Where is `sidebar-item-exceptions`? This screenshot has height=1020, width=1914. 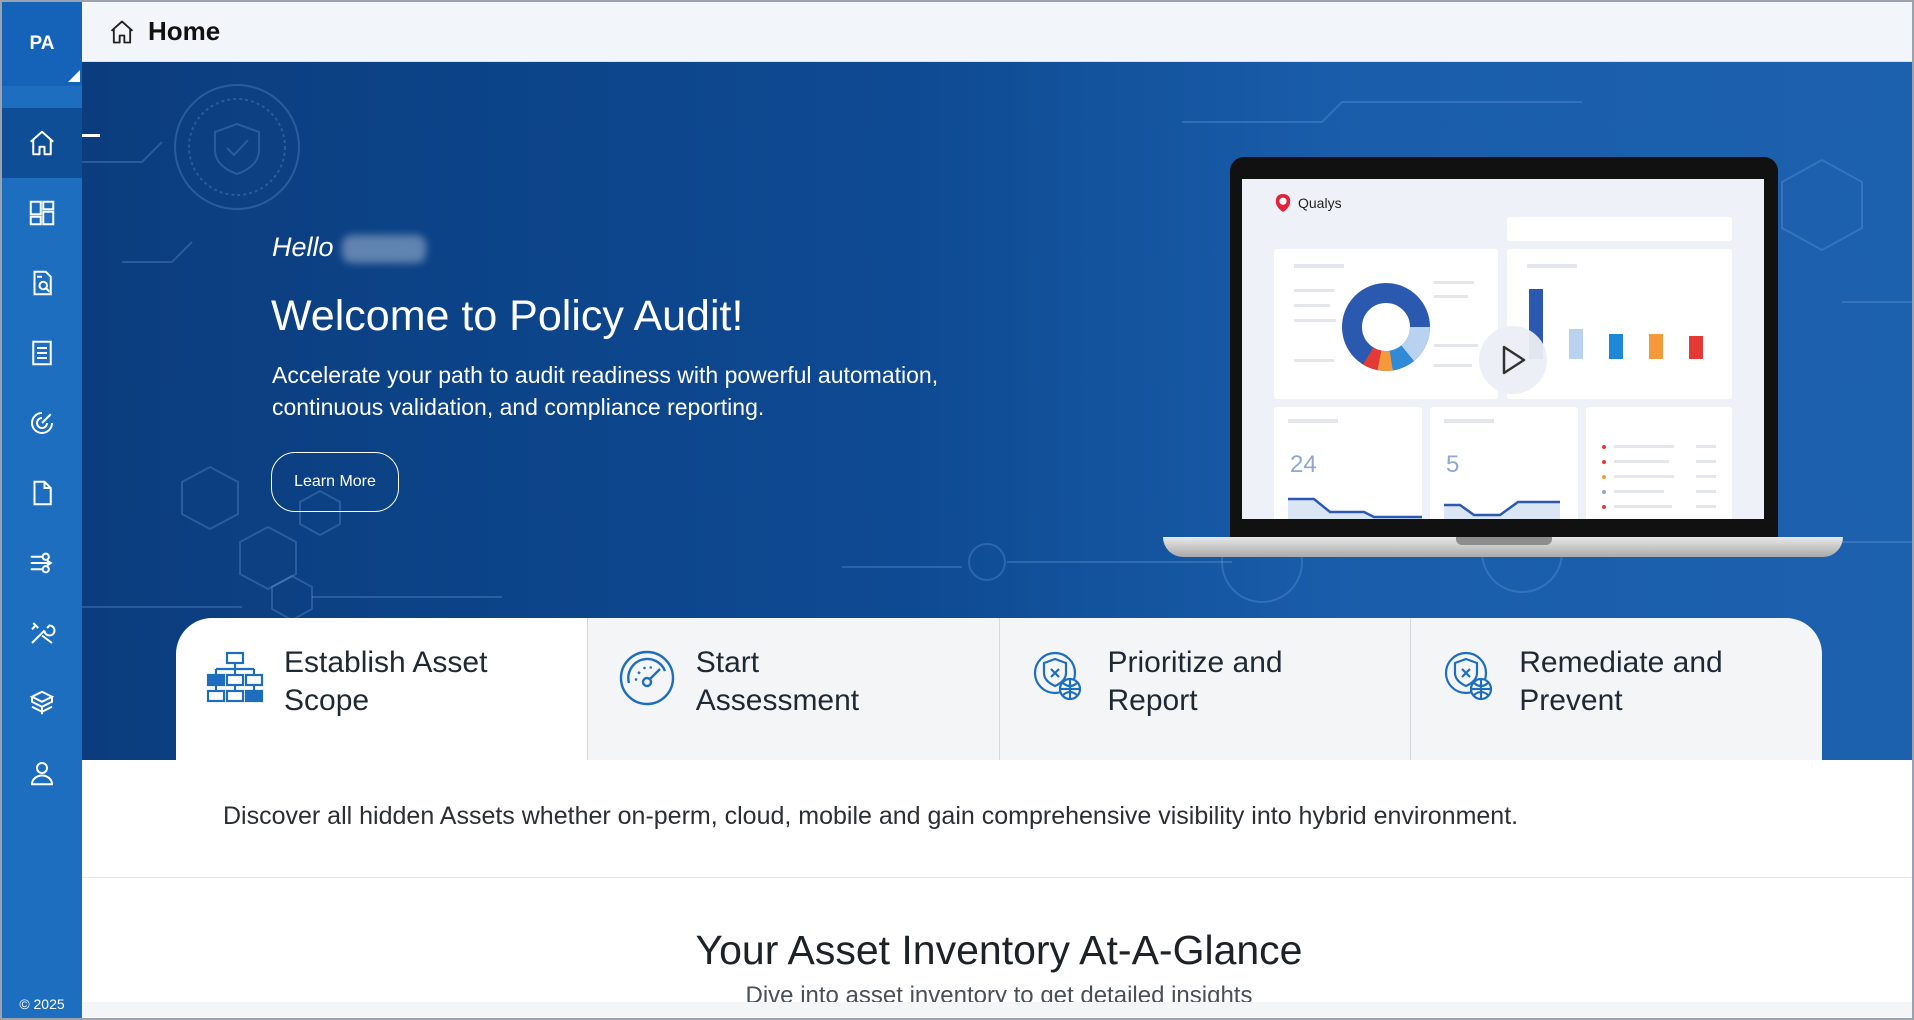
sidebar-item-exceptions is located at coordinates (42, 563).